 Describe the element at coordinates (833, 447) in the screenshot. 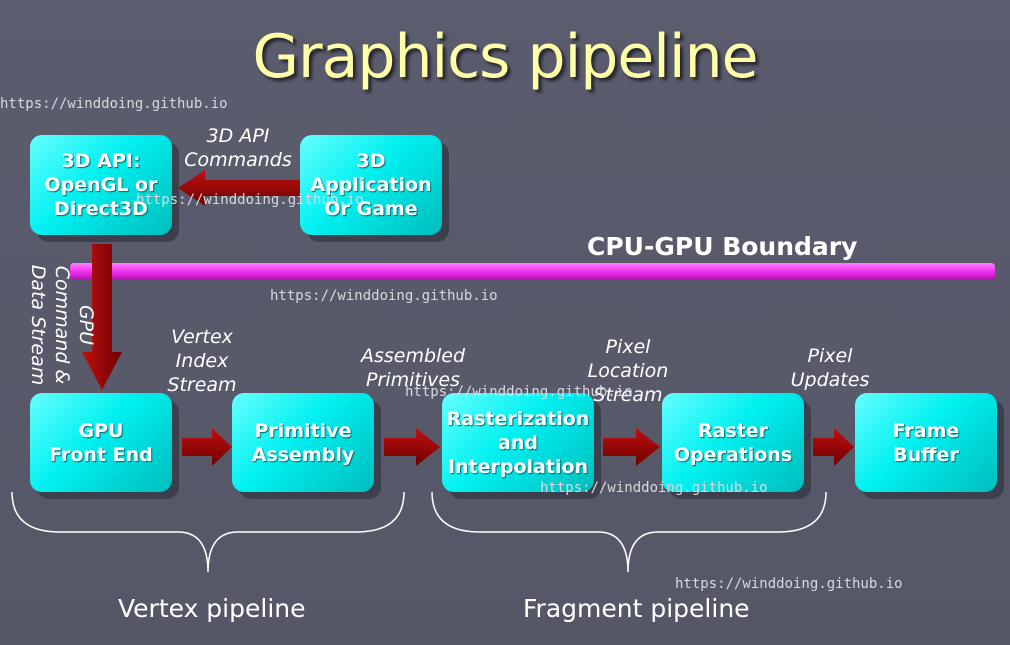

I see `arrow-rops-to-frame-buffer` at that location.